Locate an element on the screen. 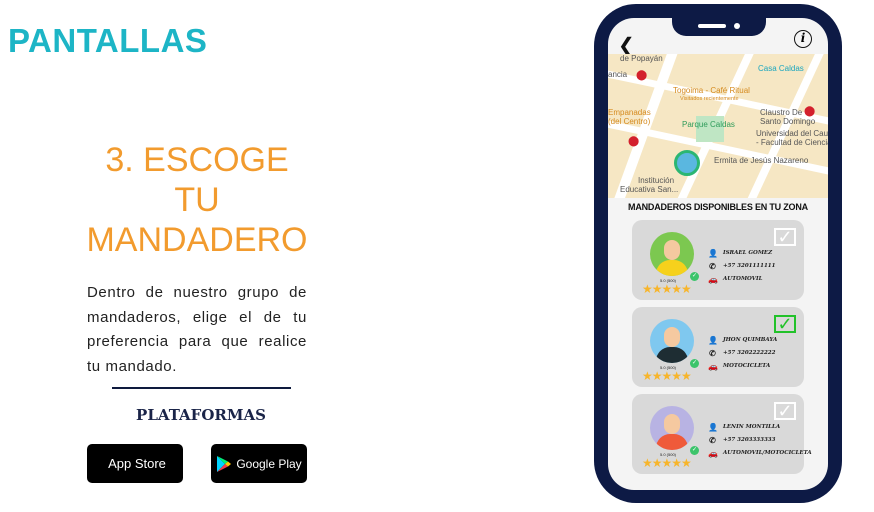  courier-name-row: 👤 ISRAEL GOMEZ is located at coordinates (740, 253).